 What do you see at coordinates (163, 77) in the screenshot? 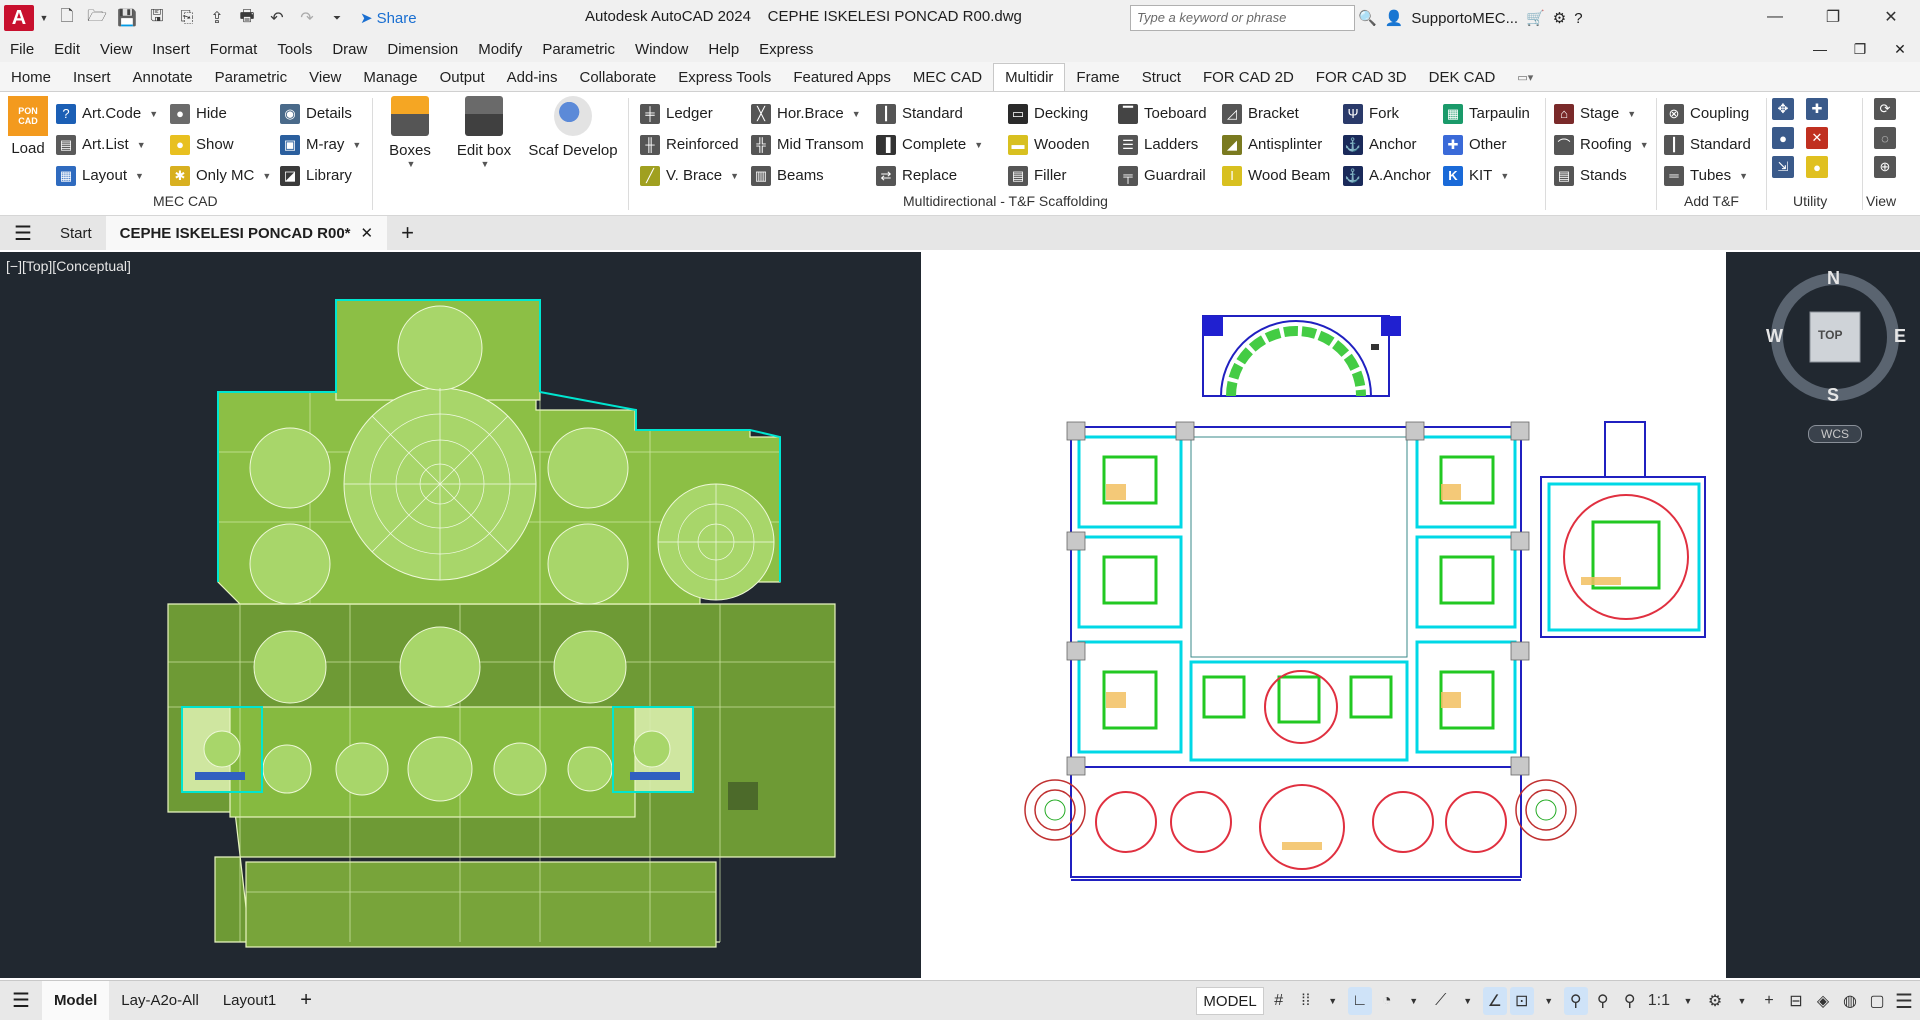
I see `tab-annotate: Annotate` at bounding box center [163, 77].